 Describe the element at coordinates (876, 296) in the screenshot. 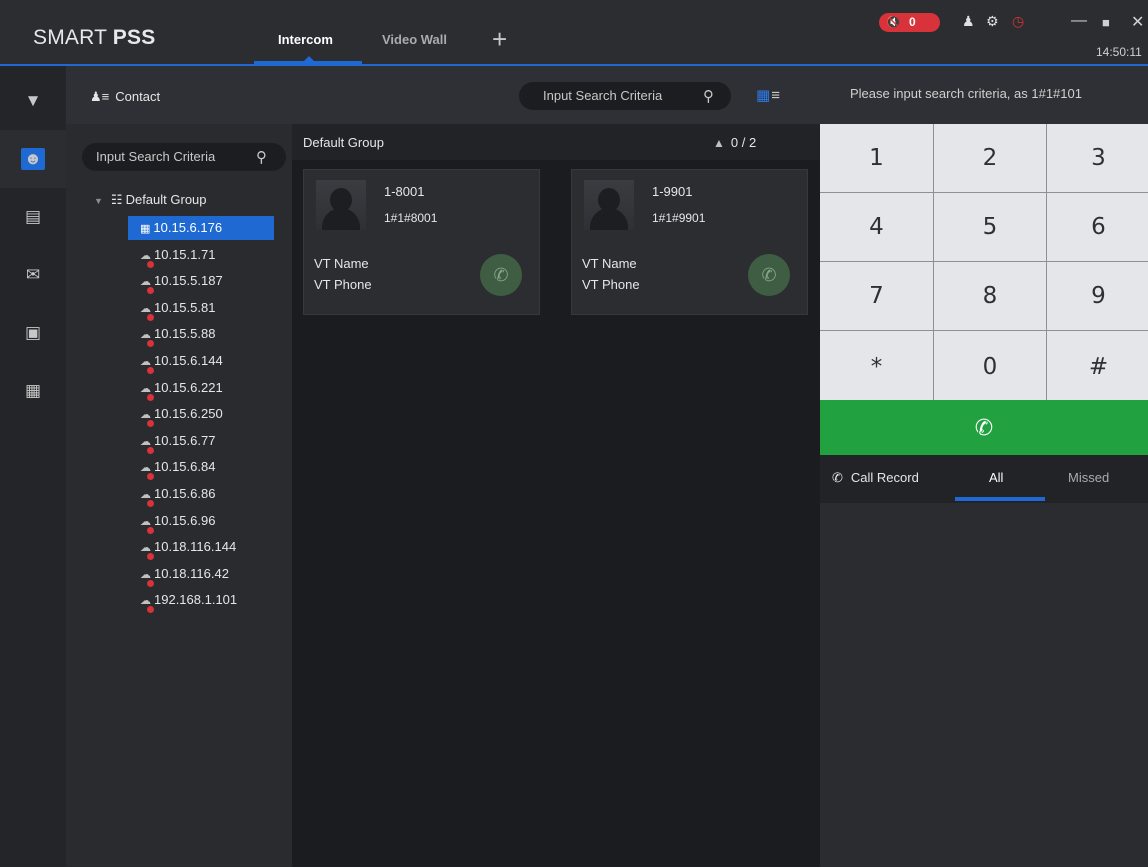

I see `dial-key: 7` at that location.